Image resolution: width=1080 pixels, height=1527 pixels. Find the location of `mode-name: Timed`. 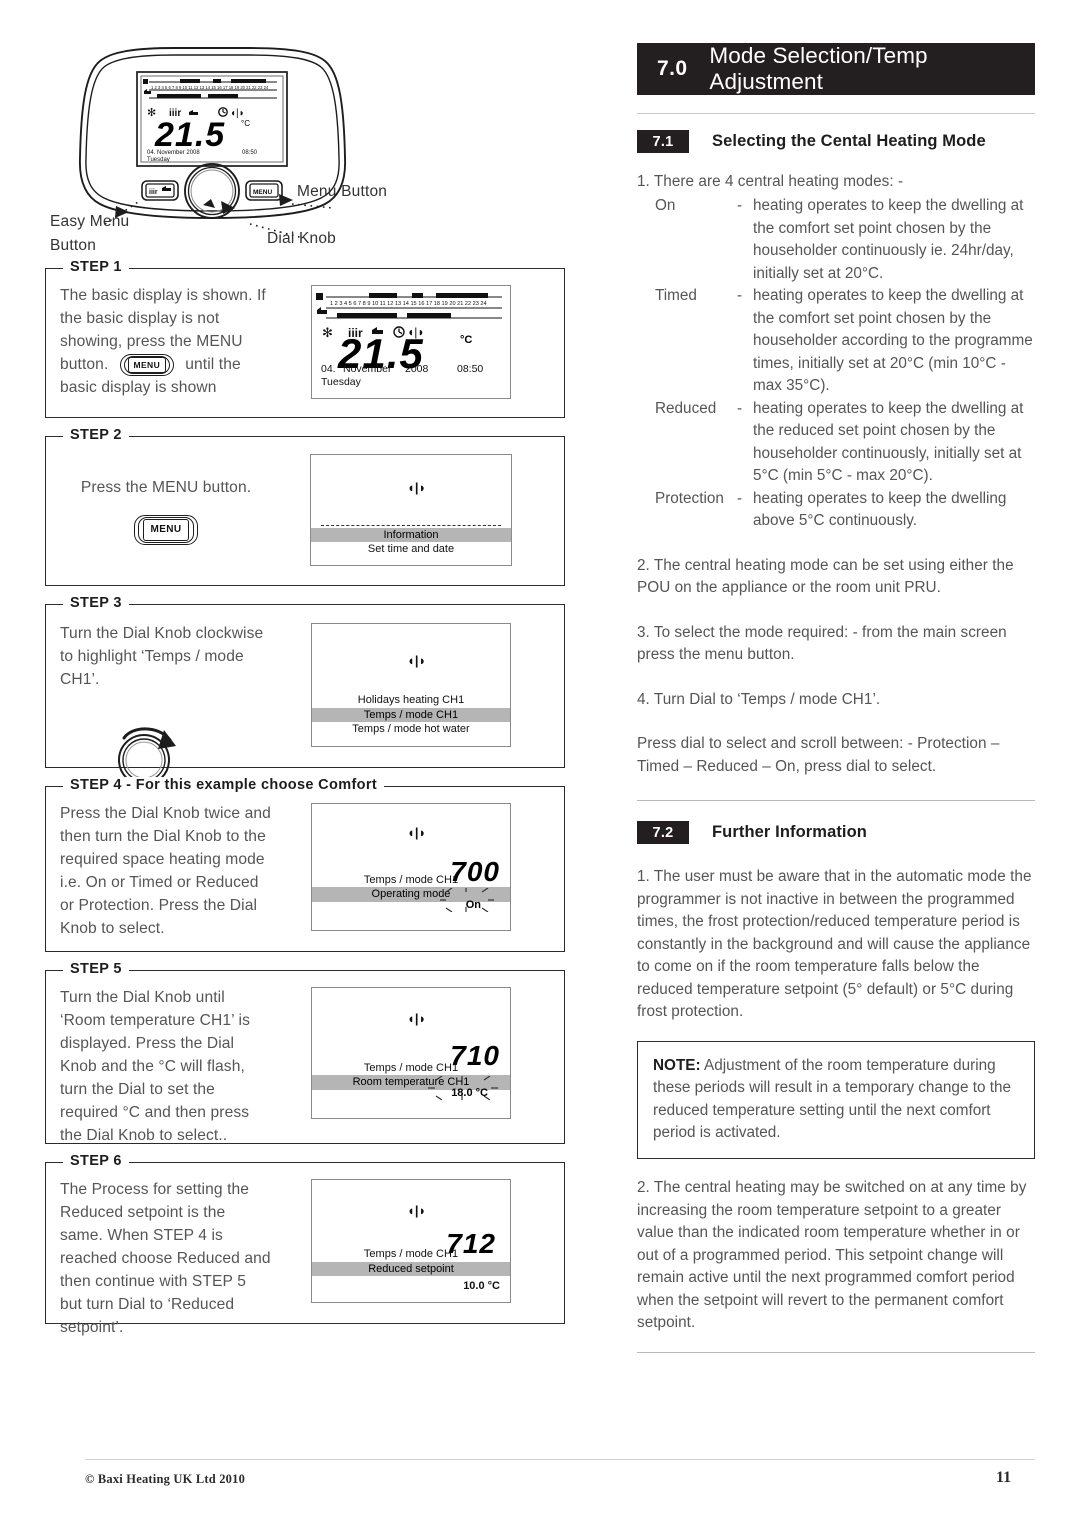

mode-name: Timed is located at coordinates (676, 296).